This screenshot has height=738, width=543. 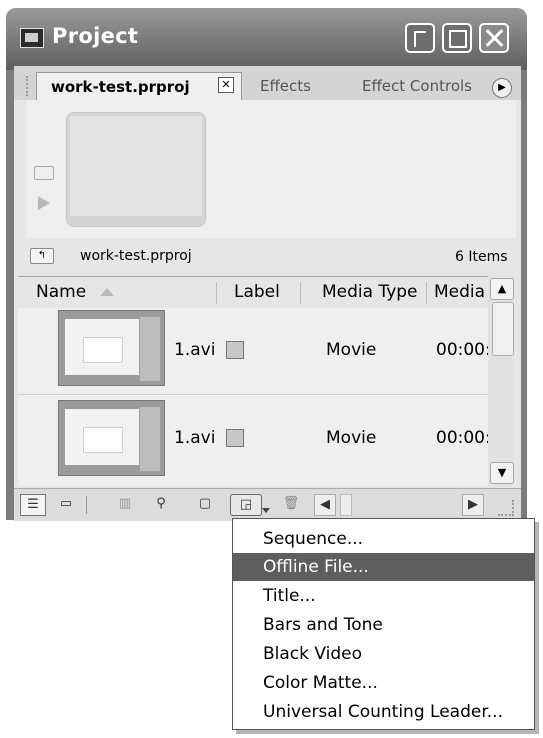 I want to click on column-media-type: Media Type, so click(x=370, y=292).